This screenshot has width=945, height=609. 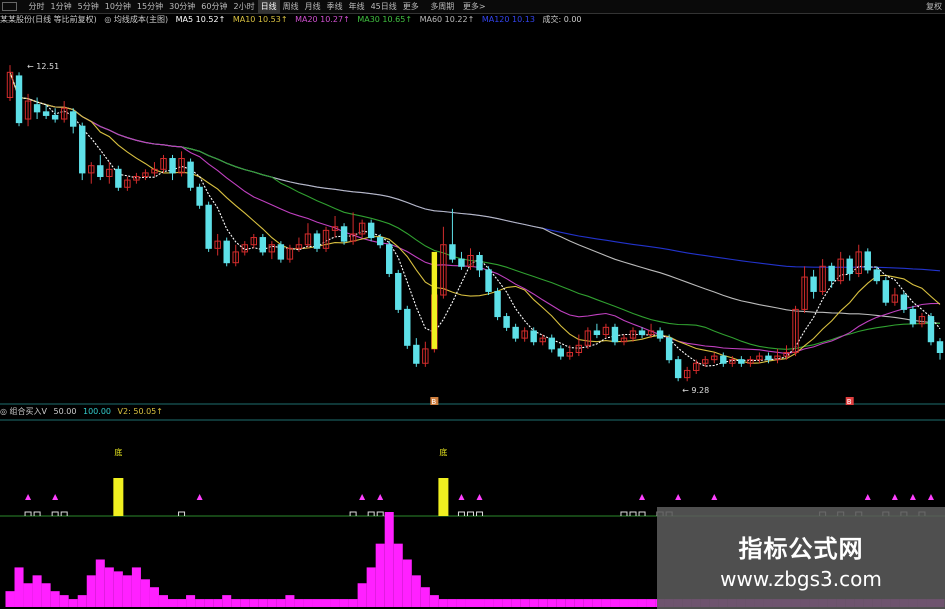 I want to click on buy-signal-label: 底, so click(x=443, y=452).